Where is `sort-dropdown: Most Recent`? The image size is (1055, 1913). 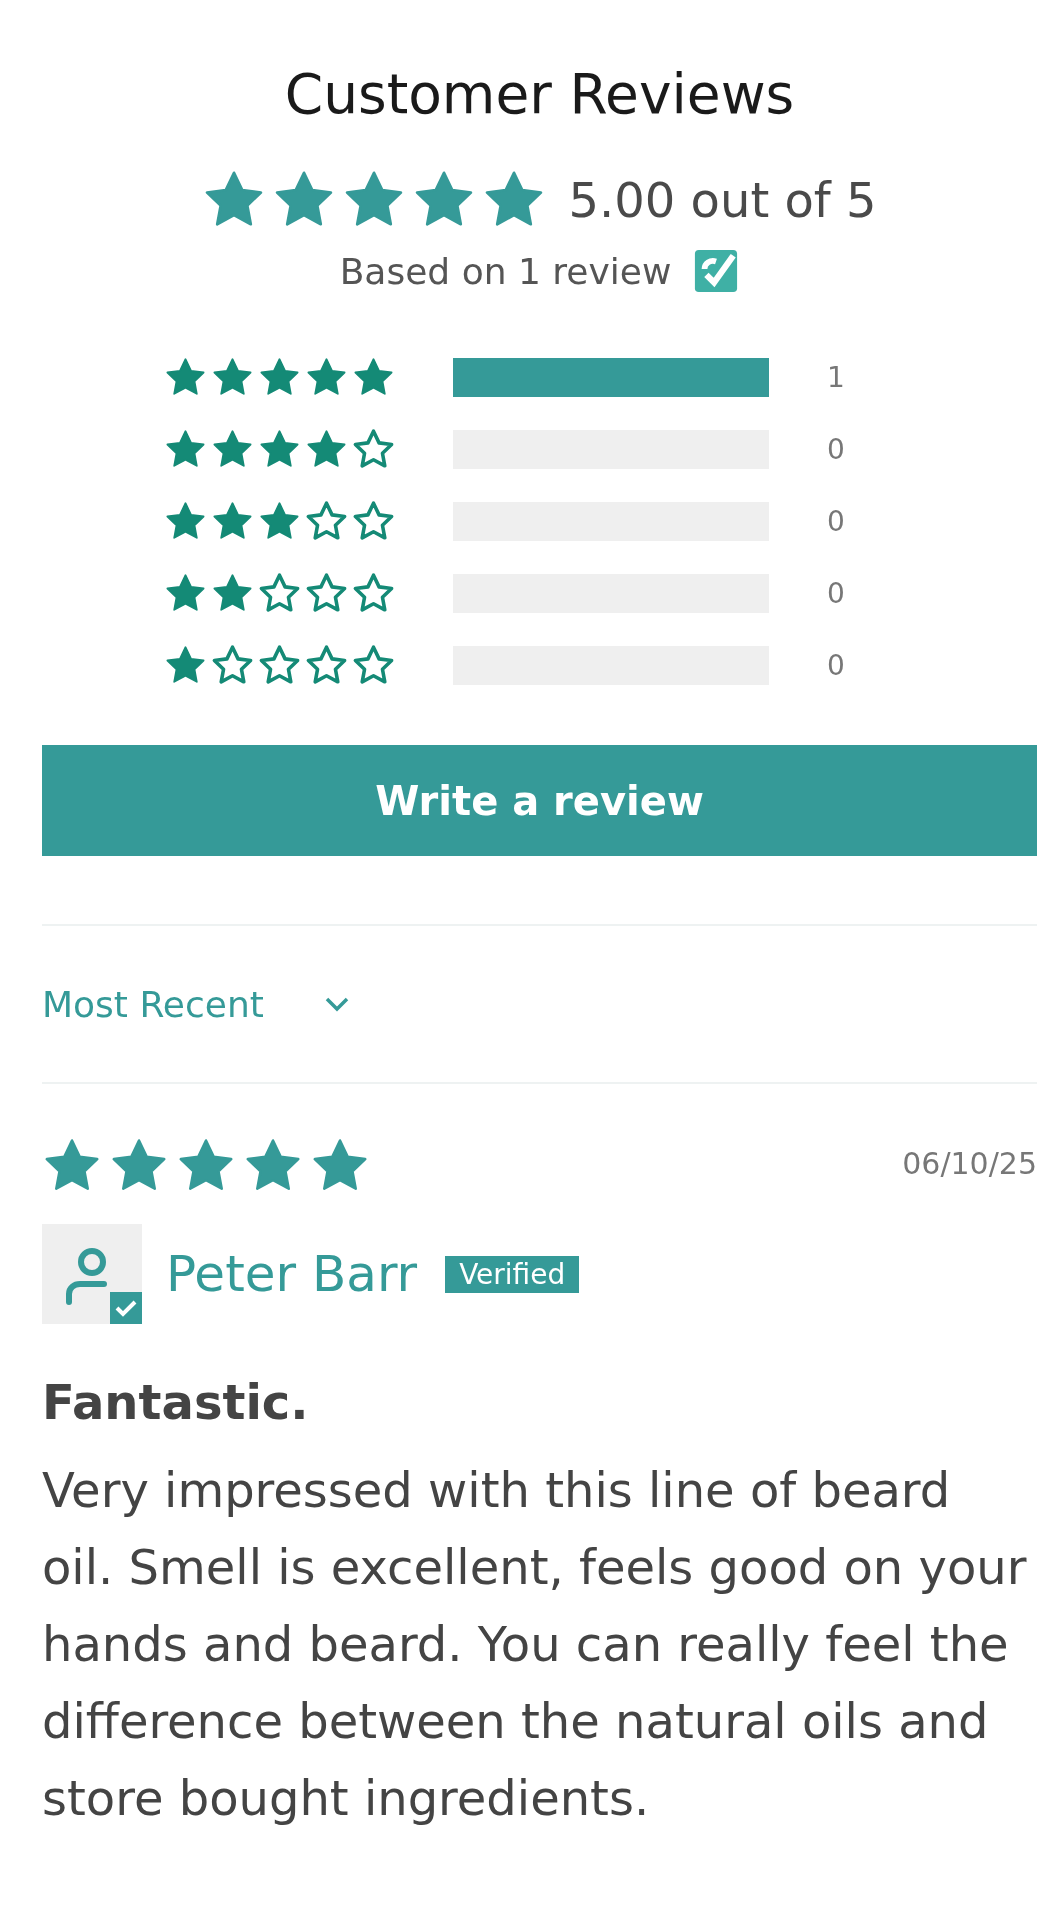 sort-dropdown: Most Recent is located at coordinates (196, 1004).